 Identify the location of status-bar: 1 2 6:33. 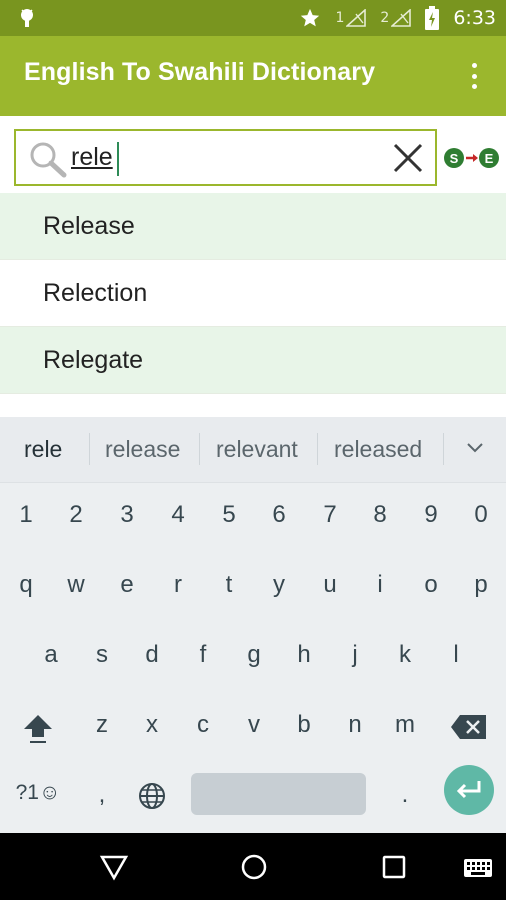
(253, 18).